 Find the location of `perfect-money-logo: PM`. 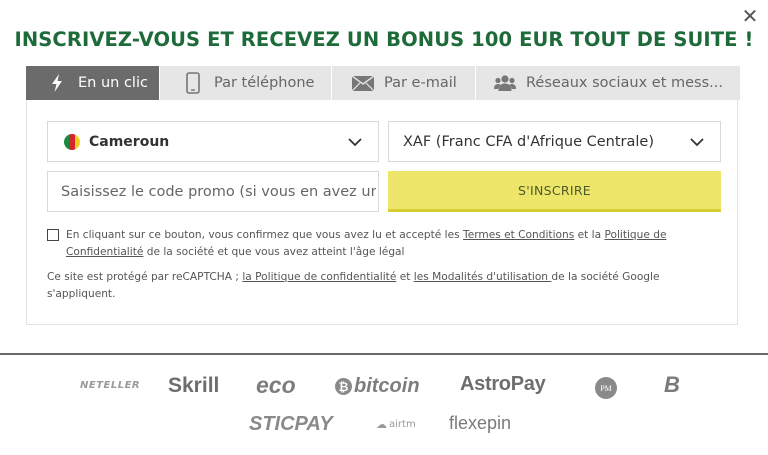

perfect-money-logo: PM is located at coordinates (606, 388).